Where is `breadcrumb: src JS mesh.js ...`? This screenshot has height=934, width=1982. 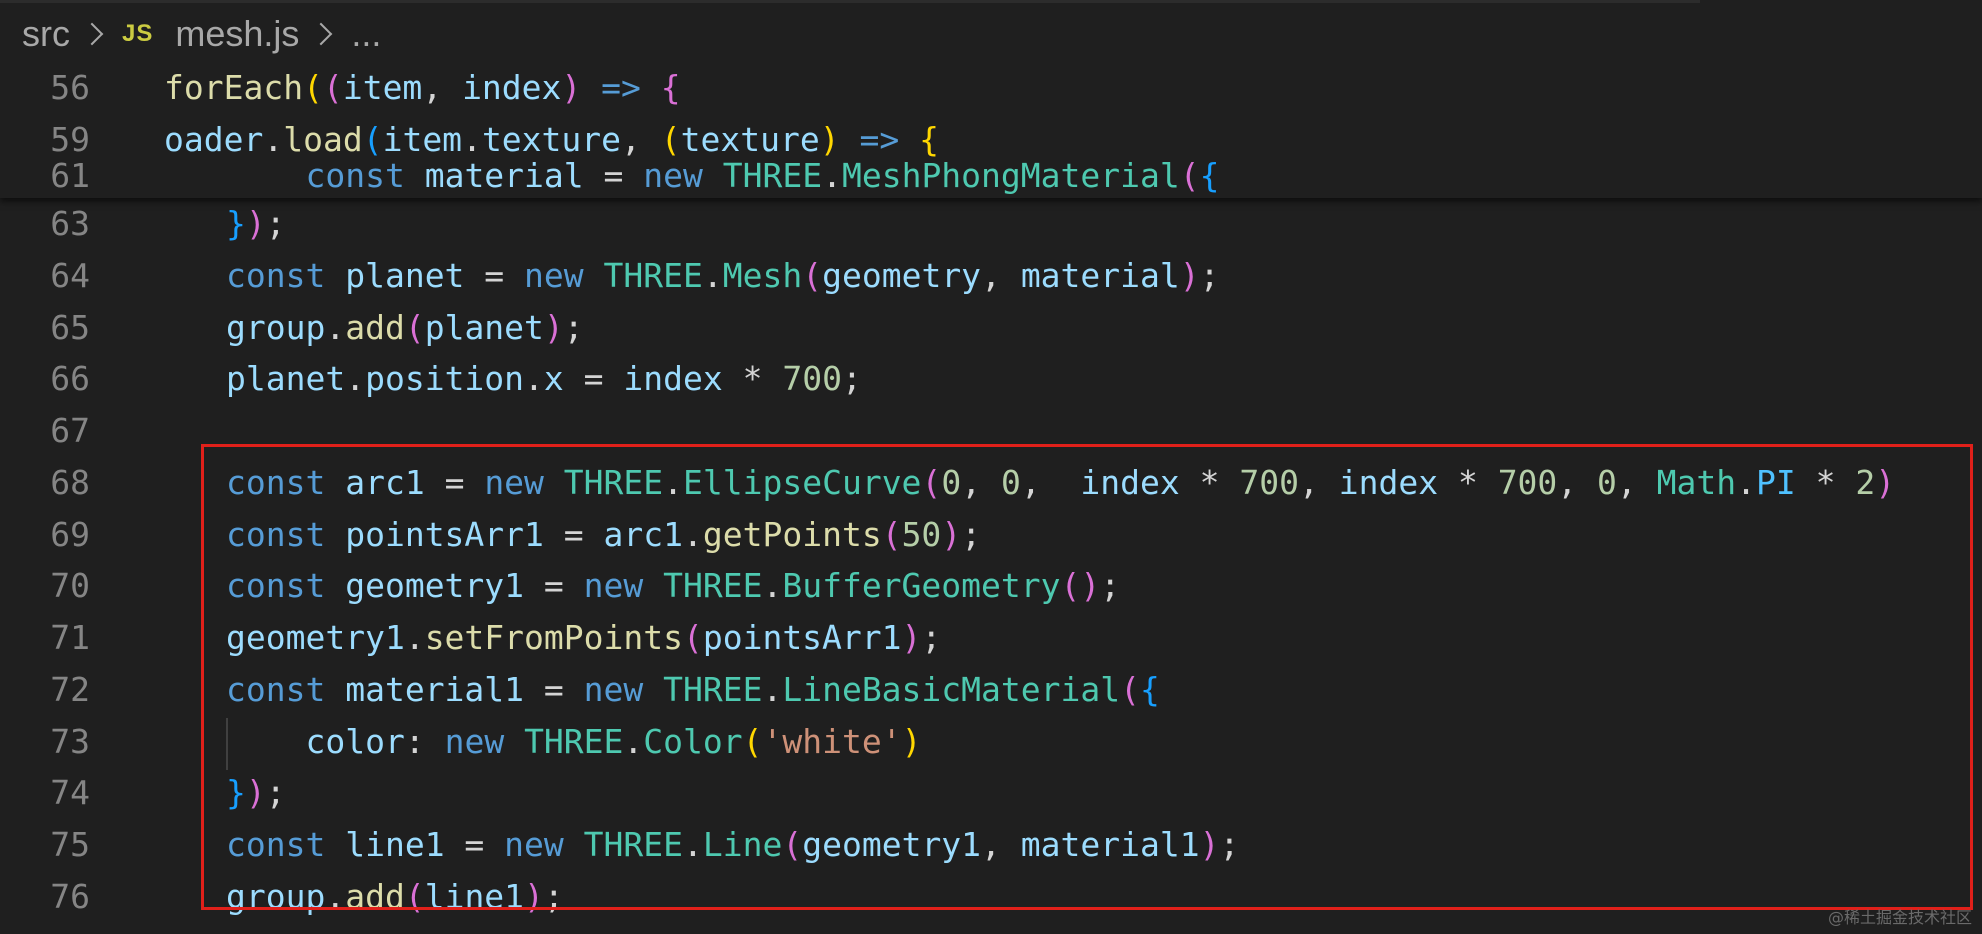
breadcrumb: src JS mesh.js ... is located at coordinates (991, 34).